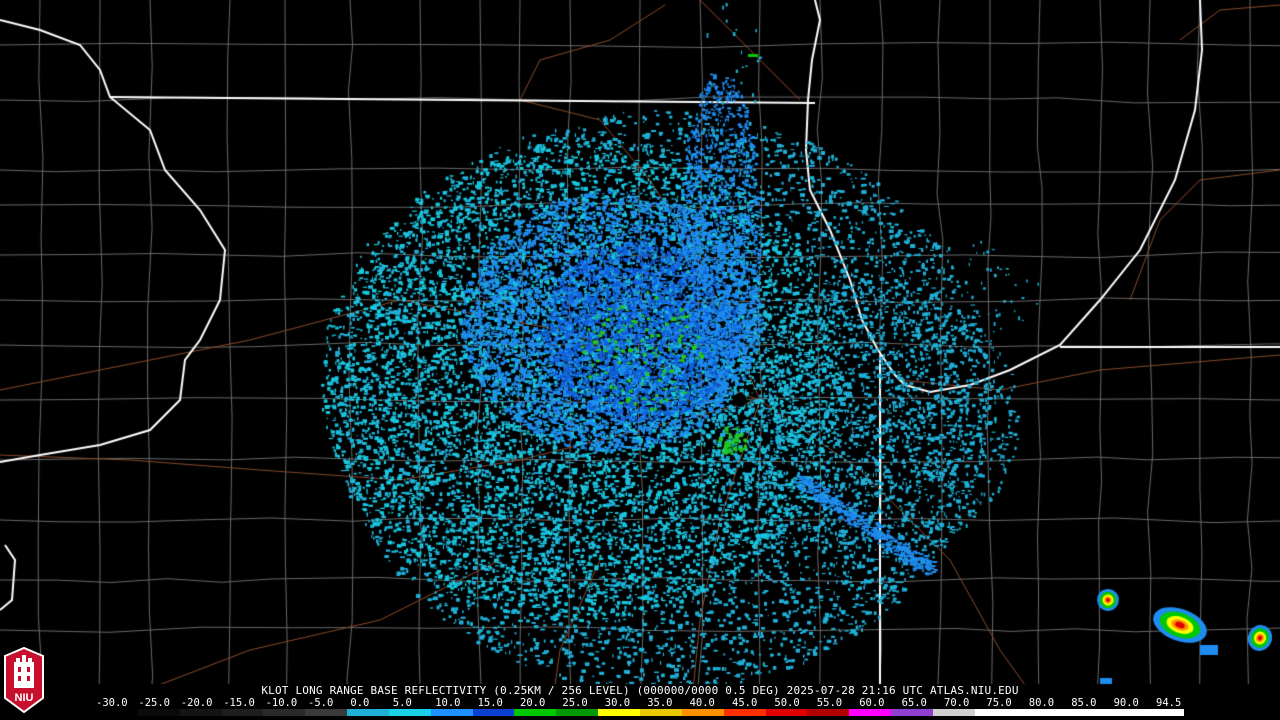 The width and height of the screenshot is (1280, 720). I want to click on colorbar-tick-label: -15.0, so click(239, 703).